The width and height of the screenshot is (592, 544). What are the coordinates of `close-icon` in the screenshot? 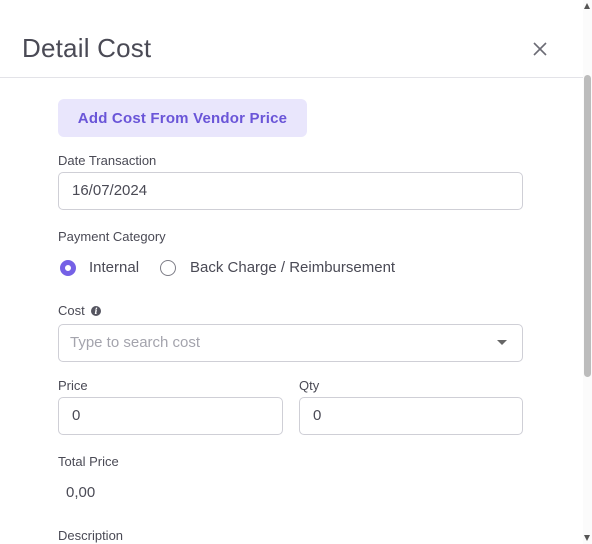 It's located at (540, 49).